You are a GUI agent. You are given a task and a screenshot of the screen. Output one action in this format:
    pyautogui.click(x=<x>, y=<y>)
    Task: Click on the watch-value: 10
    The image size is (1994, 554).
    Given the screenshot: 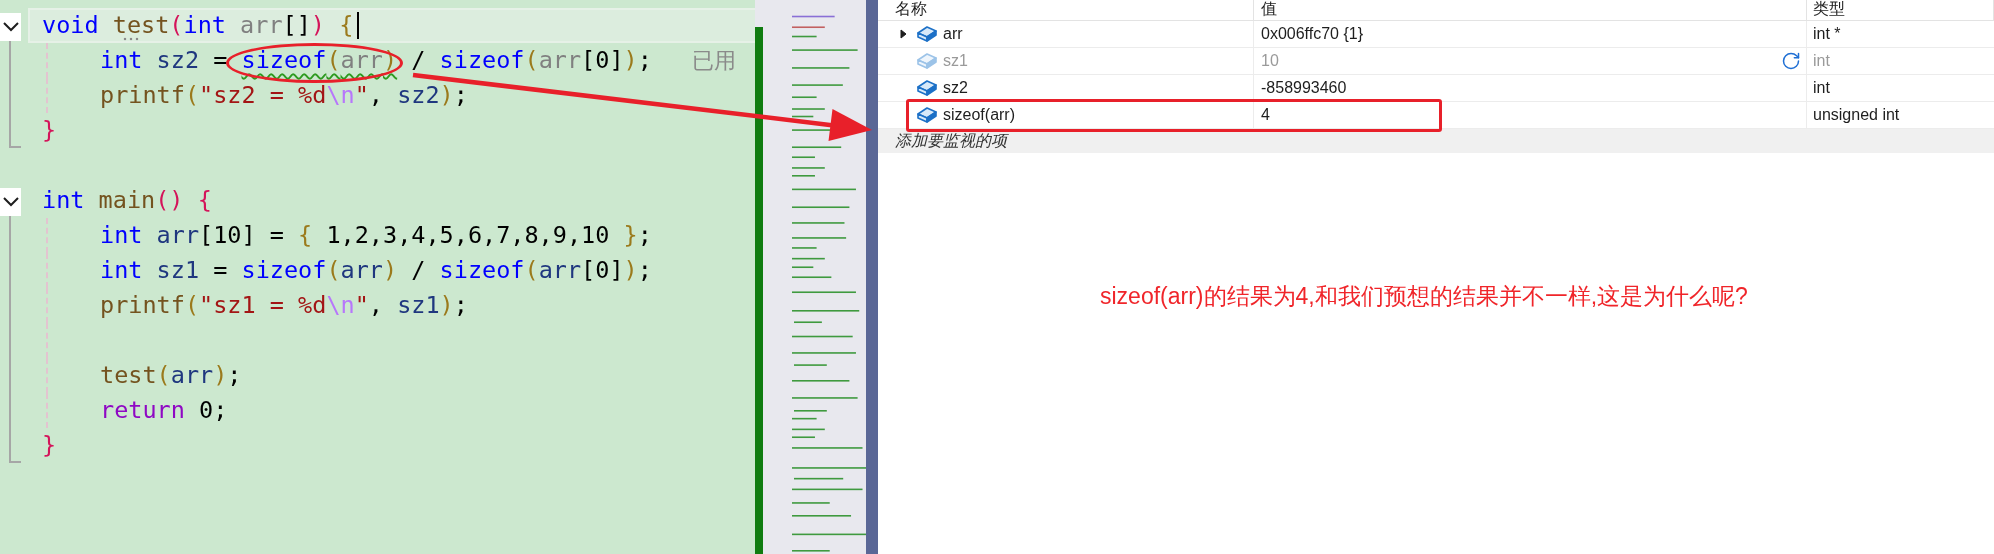 What is the action you would take?
    pyautogui.click(x=1270, y=61)
    